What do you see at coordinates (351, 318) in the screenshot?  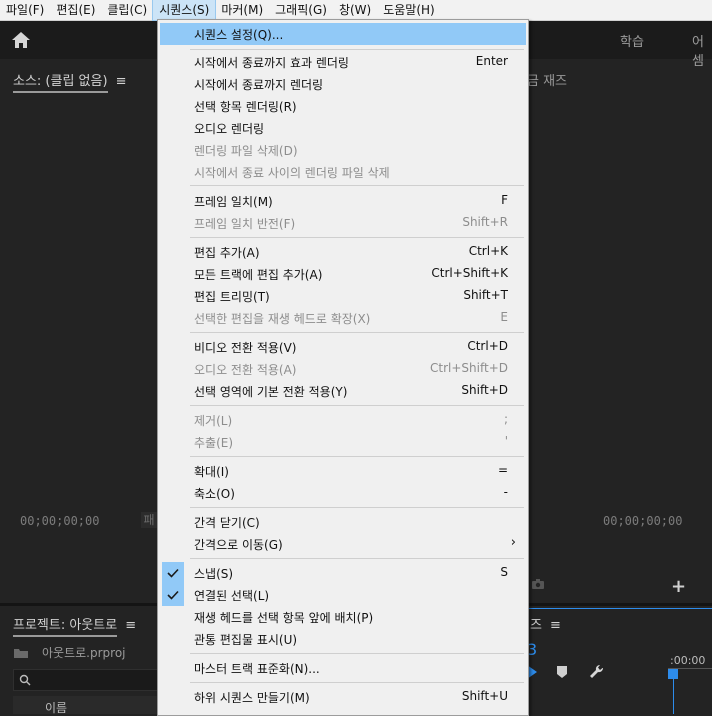 I see `menu-item-extend-edit-to-playhead: 선택한 편집을 재생 헤드로 확장(X) E` at bounding box center [351, 318].